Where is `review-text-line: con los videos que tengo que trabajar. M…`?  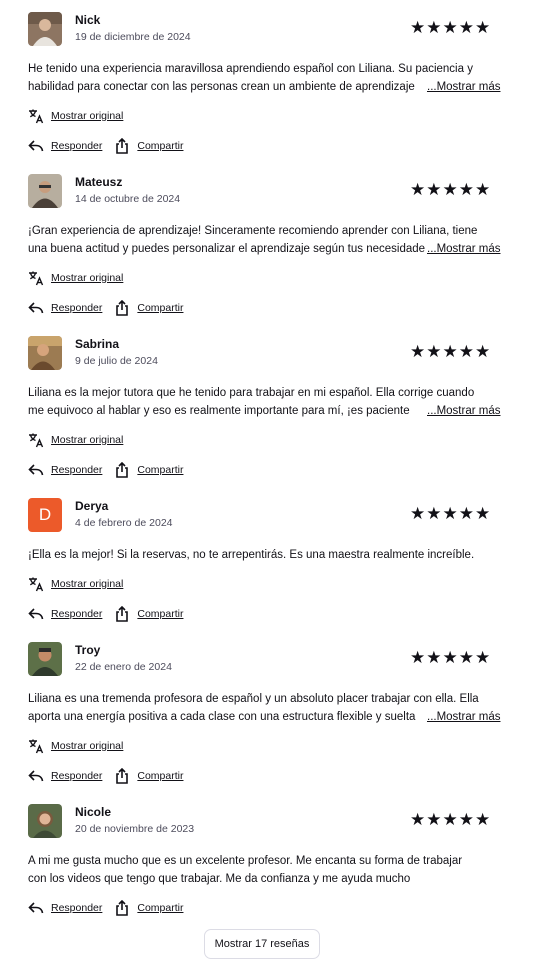
review-text-line: con los videos que tengo que trabajar. M… is located at coordinates (219, 879).